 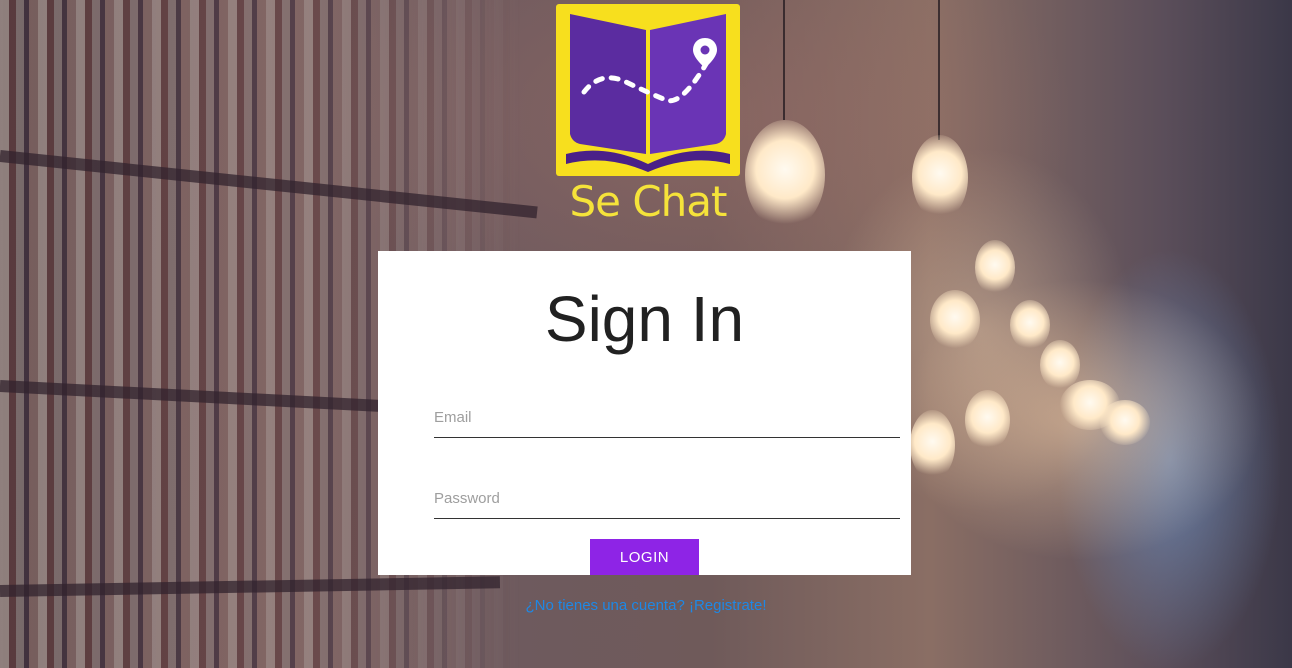 I want to click on email-input, so click(x=667, y=417).